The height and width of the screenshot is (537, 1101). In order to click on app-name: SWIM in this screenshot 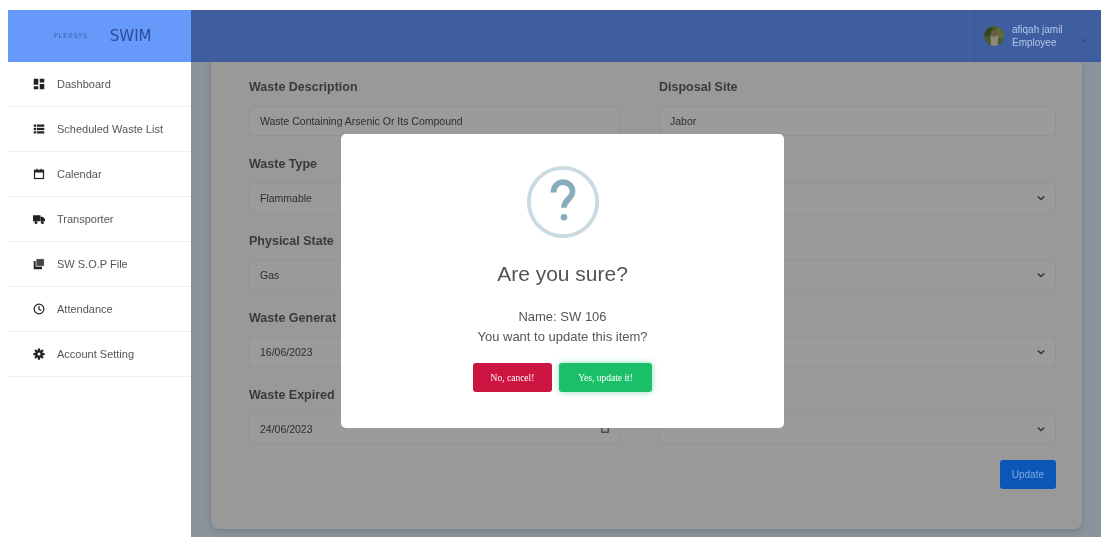, I will do `click(130, 36)`.